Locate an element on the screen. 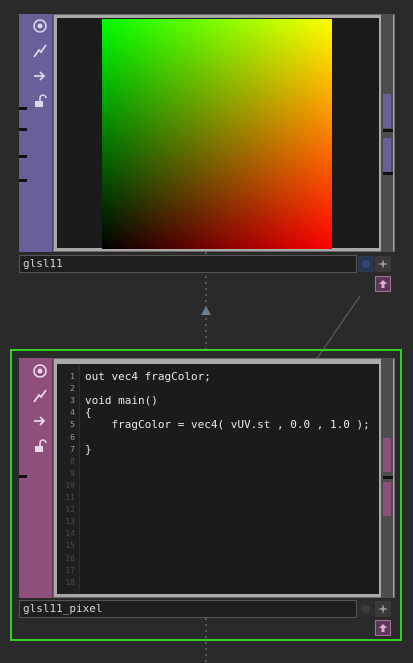 The width and height of the screenshot is (413, 663). line-number: 4 is located at coordinates (72, 413).